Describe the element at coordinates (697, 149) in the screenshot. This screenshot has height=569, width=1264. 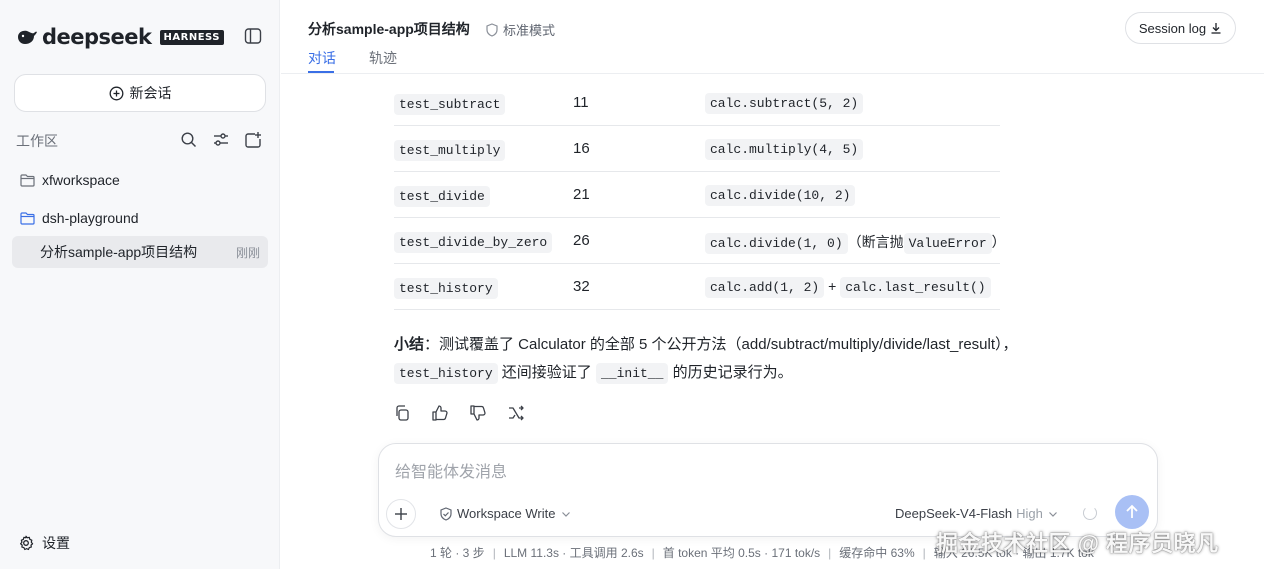
I see `table-row: test_multiply 16 calc.multiply(4, 5)` at that location.